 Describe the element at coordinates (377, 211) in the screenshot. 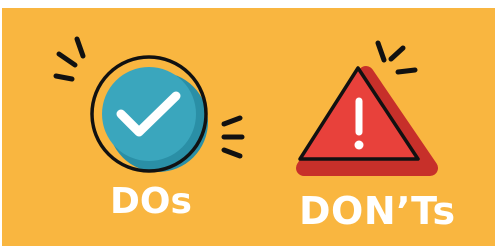

I see `donts-label: DON’Ts` at that location.